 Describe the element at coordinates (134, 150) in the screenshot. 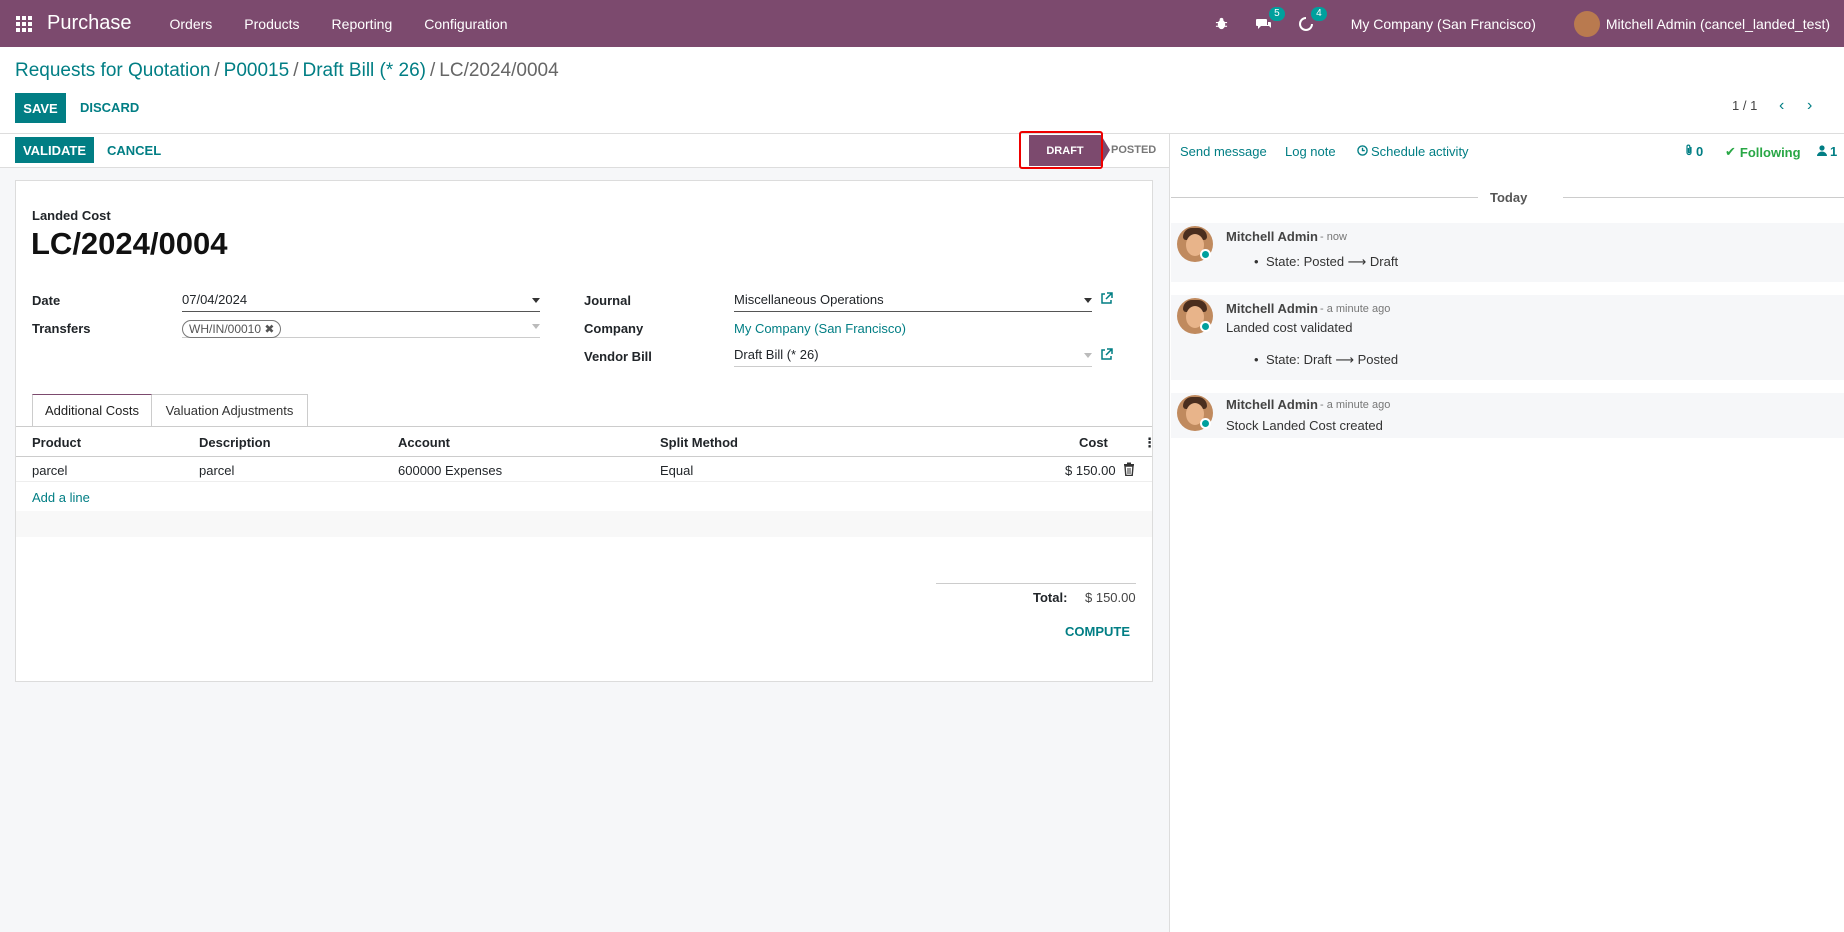

I see `cancel-button: CANCEL` at that location.